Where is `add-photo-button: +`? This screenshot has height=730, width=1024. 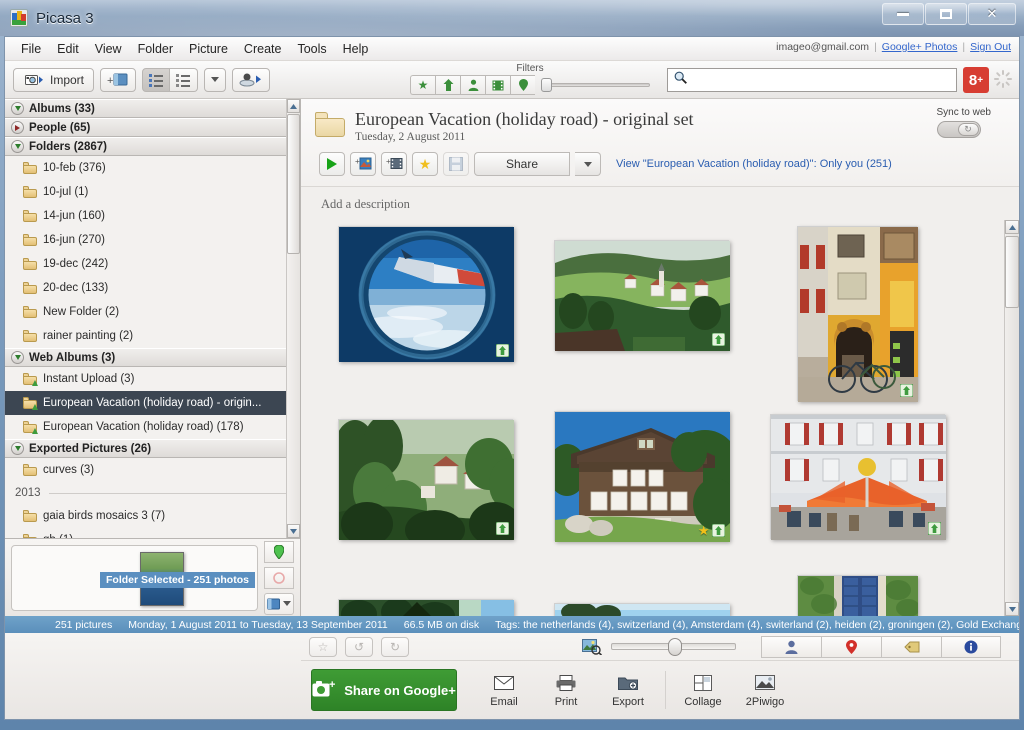
add-photo-button: + is located at coordinates (363, 164).